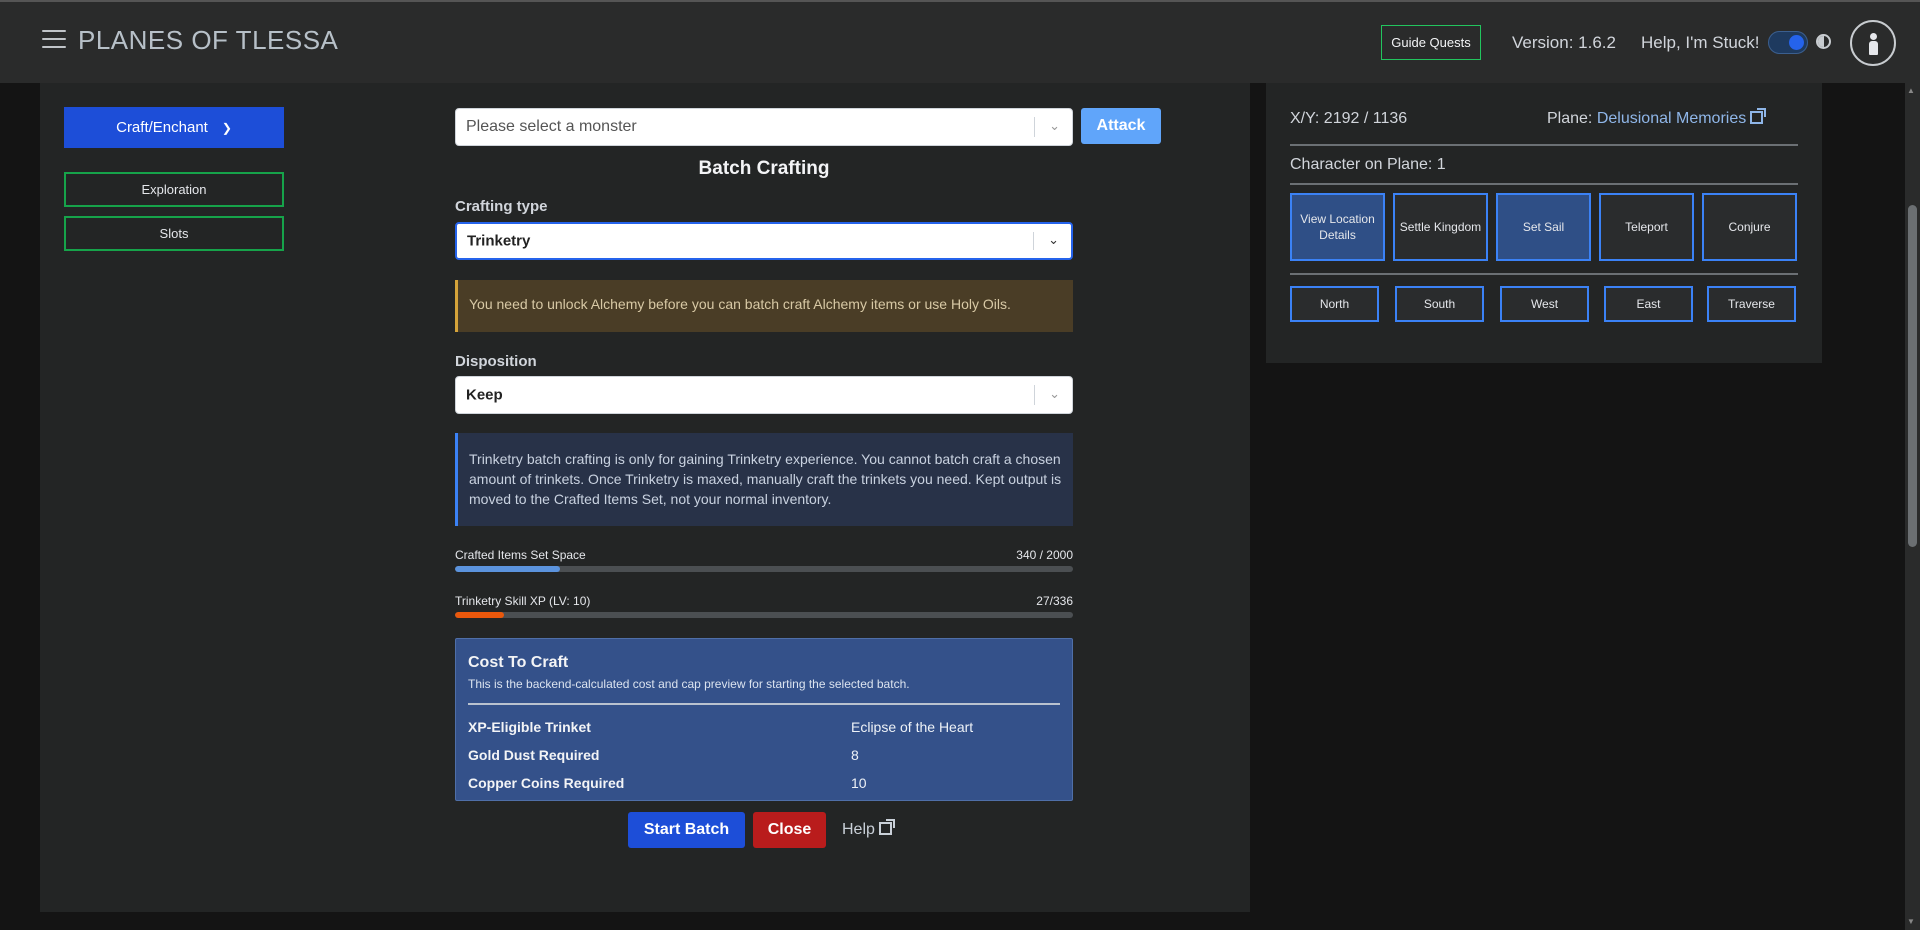 This screenshot has height=930, width=1920. I want to click on help-stuck-link: Help, I'm Stuck!, so click(1700, 43).